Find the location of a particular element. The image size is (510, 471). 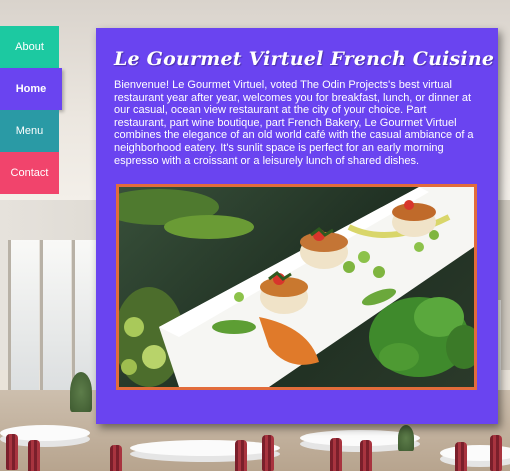

side-navigation: About Home Menu Contact is located at coordinates (31, 110).